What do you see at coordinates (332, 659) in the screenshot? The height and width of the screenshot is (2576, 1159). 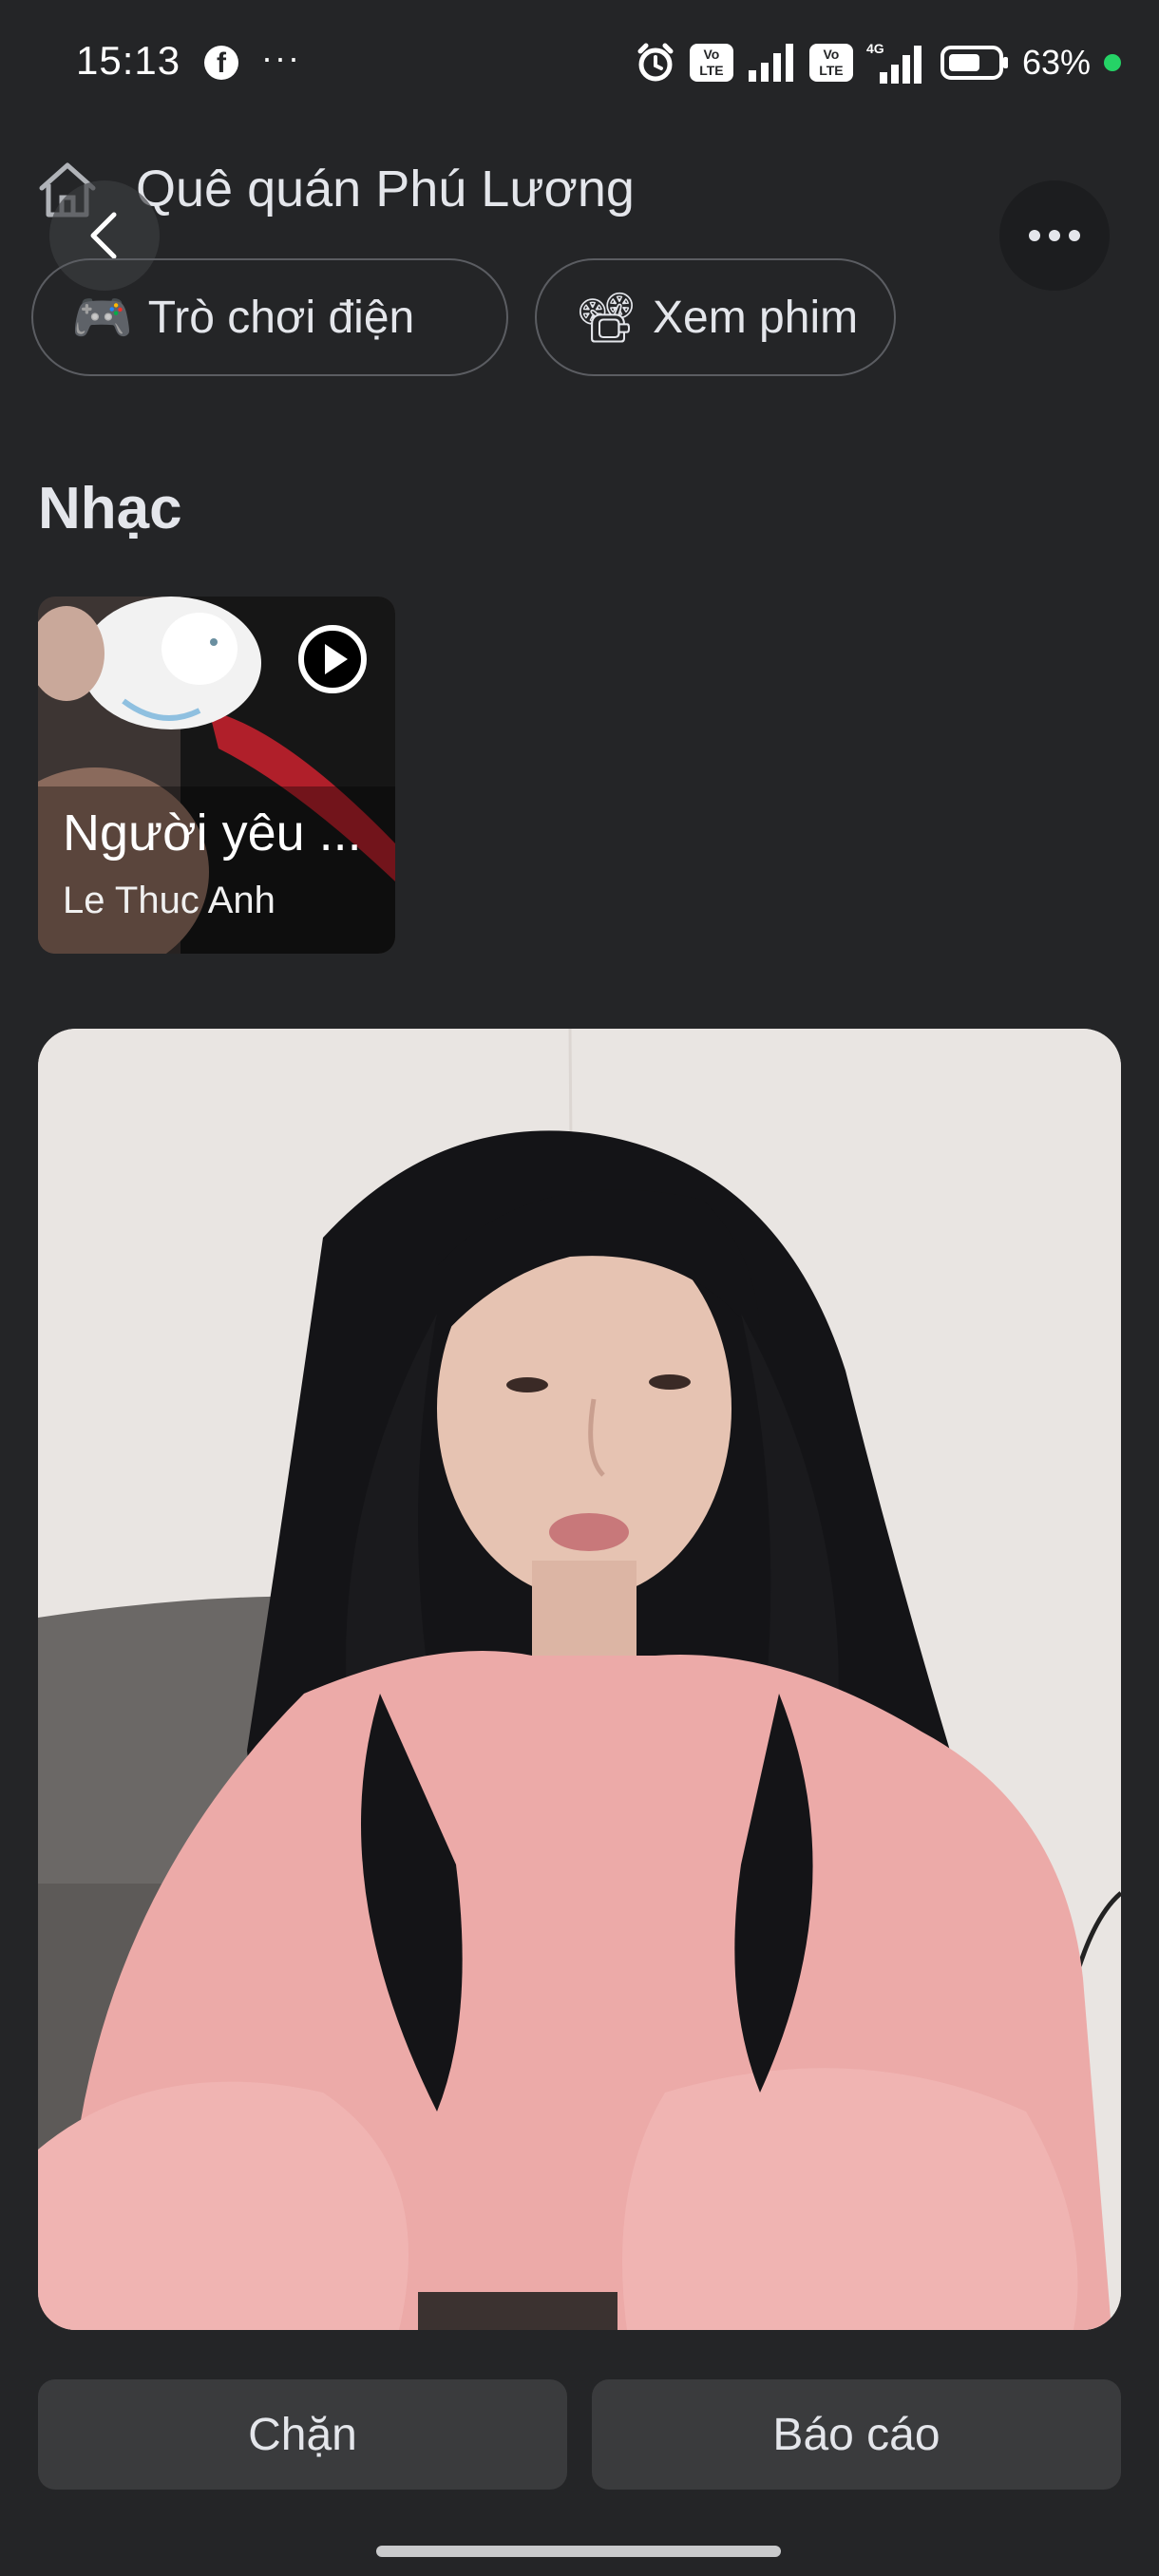 I see `play-icon` at bounding box center [332, 659].